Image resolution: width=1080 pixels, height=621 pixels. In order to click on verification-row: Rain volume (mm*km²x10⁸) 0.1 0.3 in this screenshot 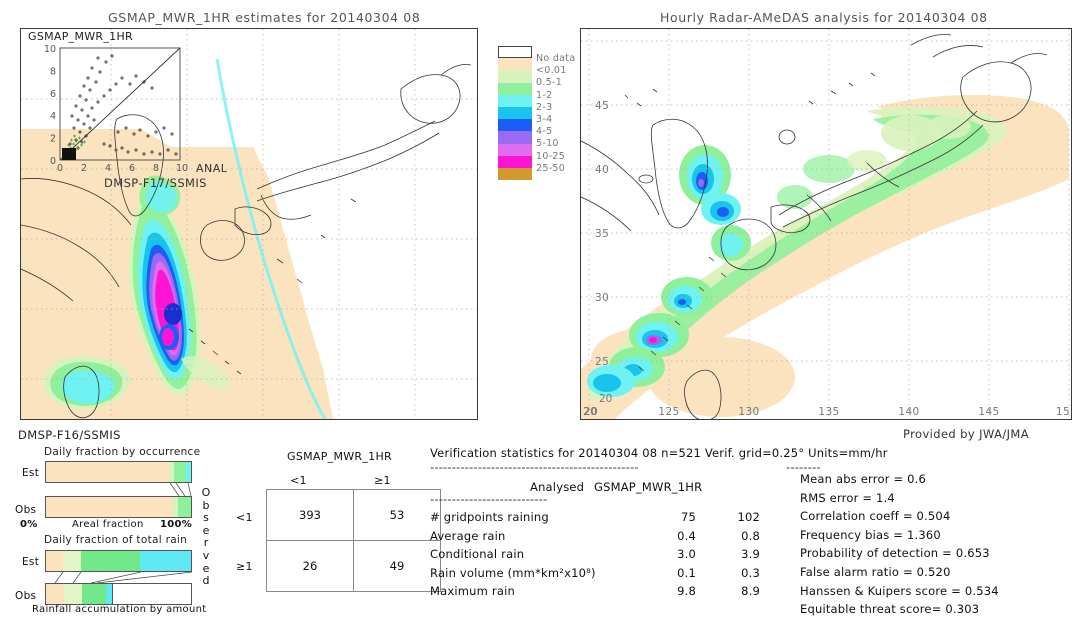, I will do `click(610, 575)`.